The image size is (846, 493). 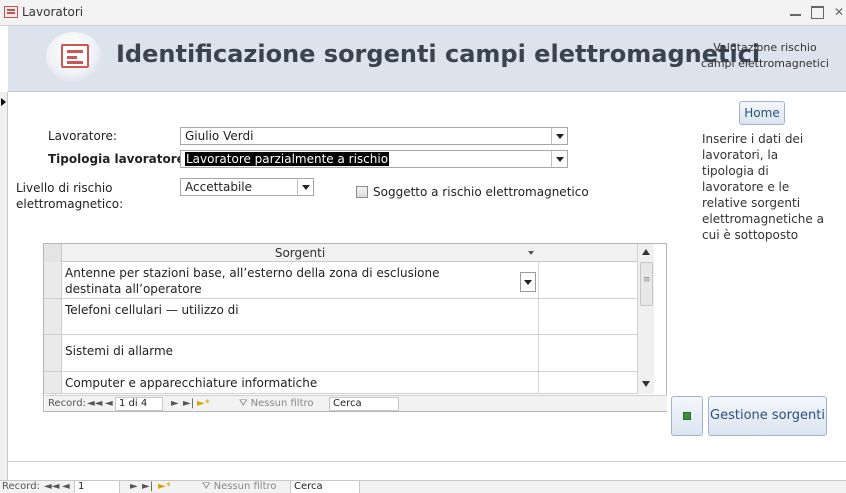 What do you see at coordinates (219, 187) in the screenshot?
I see `livello-value: Accettabile` at bounding box center [219, 187].